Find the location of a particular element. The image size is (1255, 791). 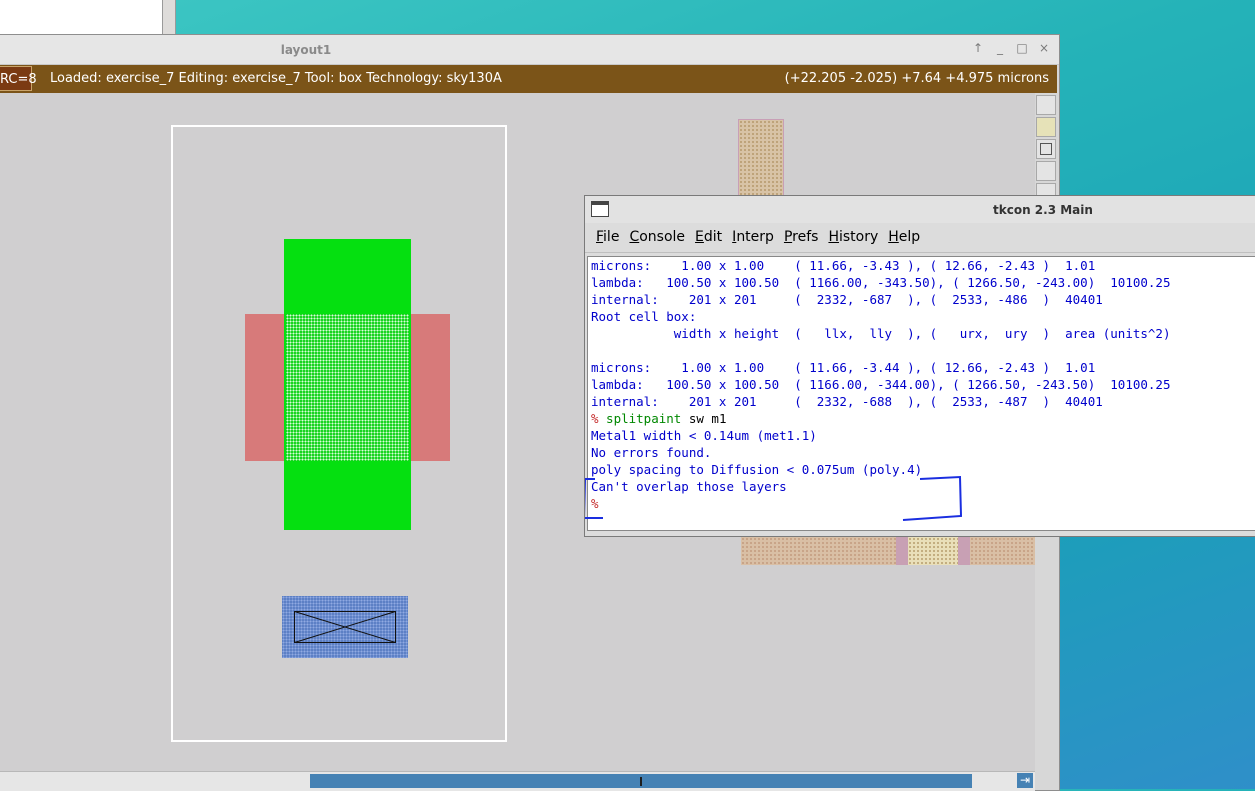

menu-help: Help is located at coordinates (904, 237).